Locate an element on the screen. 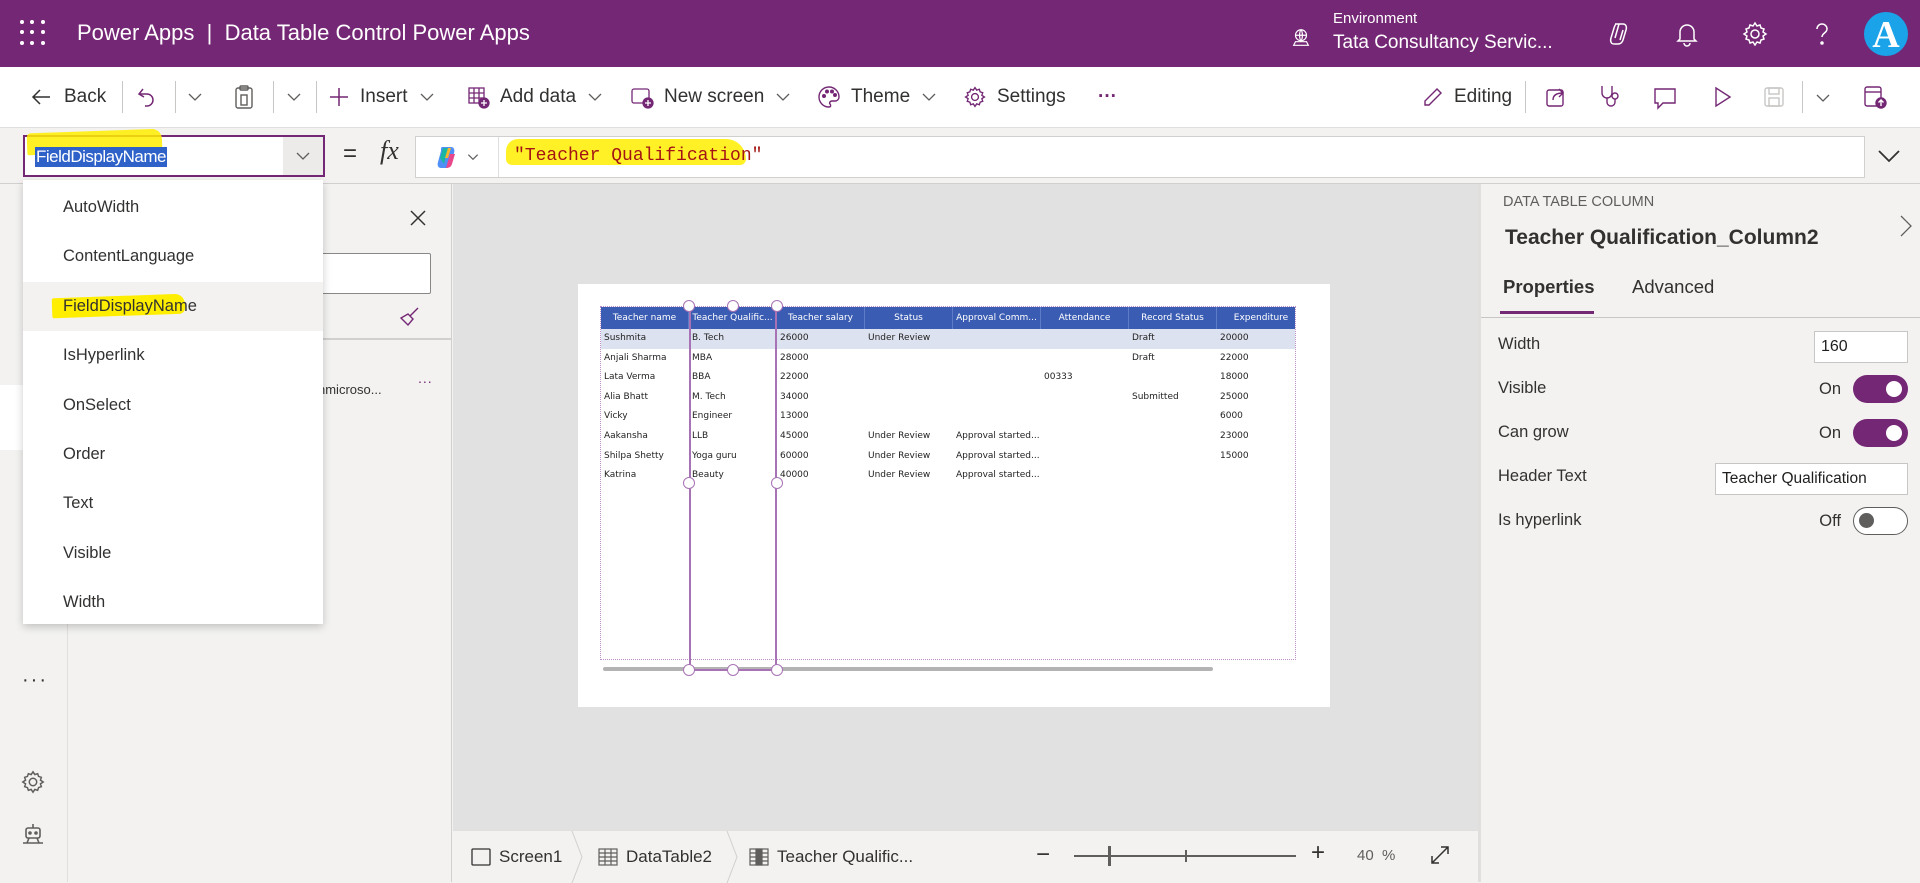 The width and height of the screenshot is (1920, 883). share-icon is located at coordinates (1556, 97).